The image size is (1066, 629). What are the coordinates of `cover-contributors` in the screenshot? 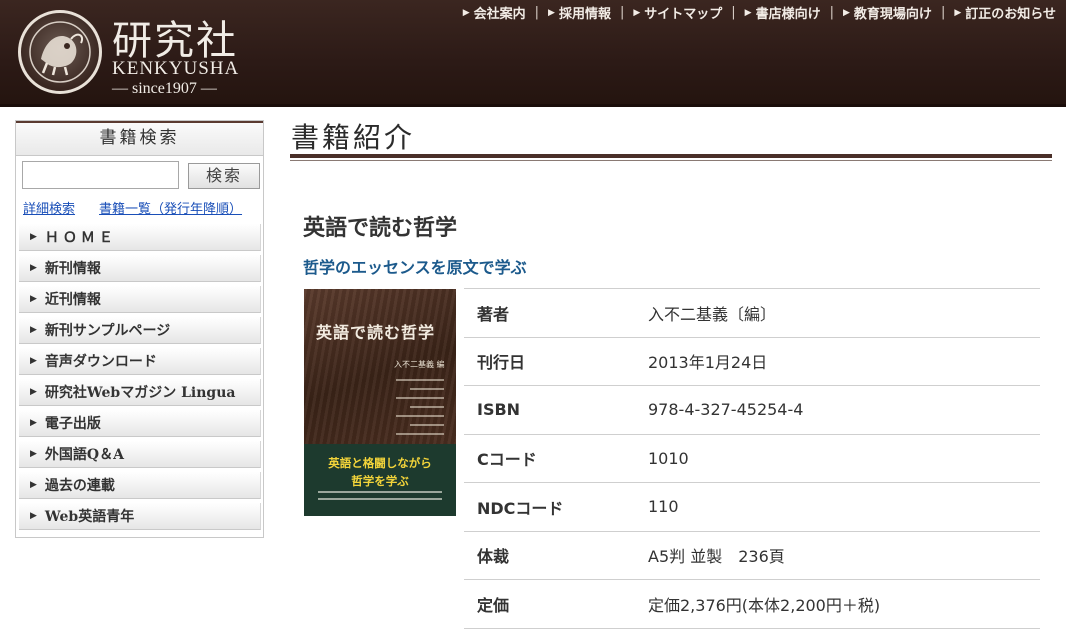 It's located at (420, 410).